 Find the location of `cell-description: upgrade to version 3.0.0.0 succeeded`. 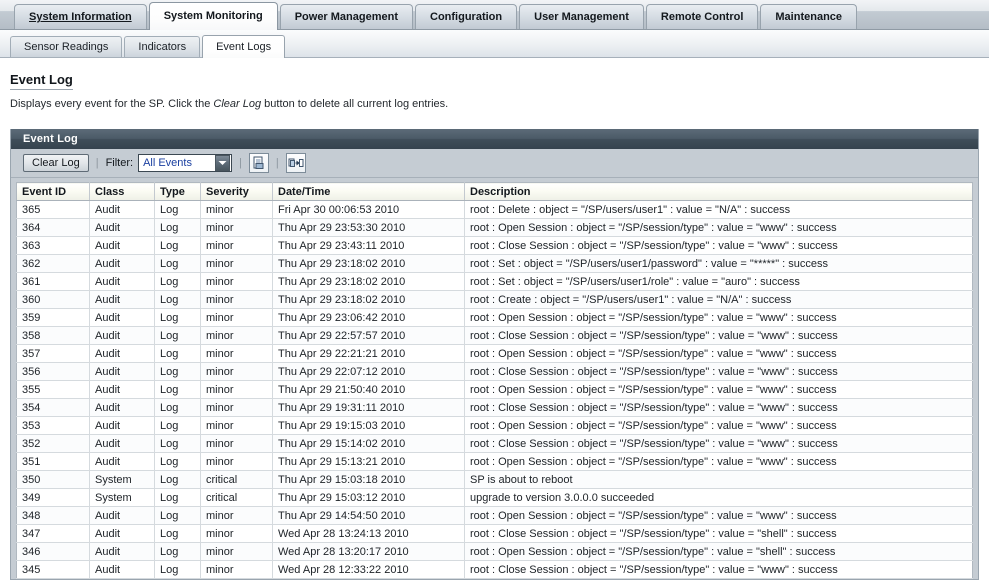

cell-description: upgrade to version 3.0.0.0 succeeded is located at coordinates (718, 497).